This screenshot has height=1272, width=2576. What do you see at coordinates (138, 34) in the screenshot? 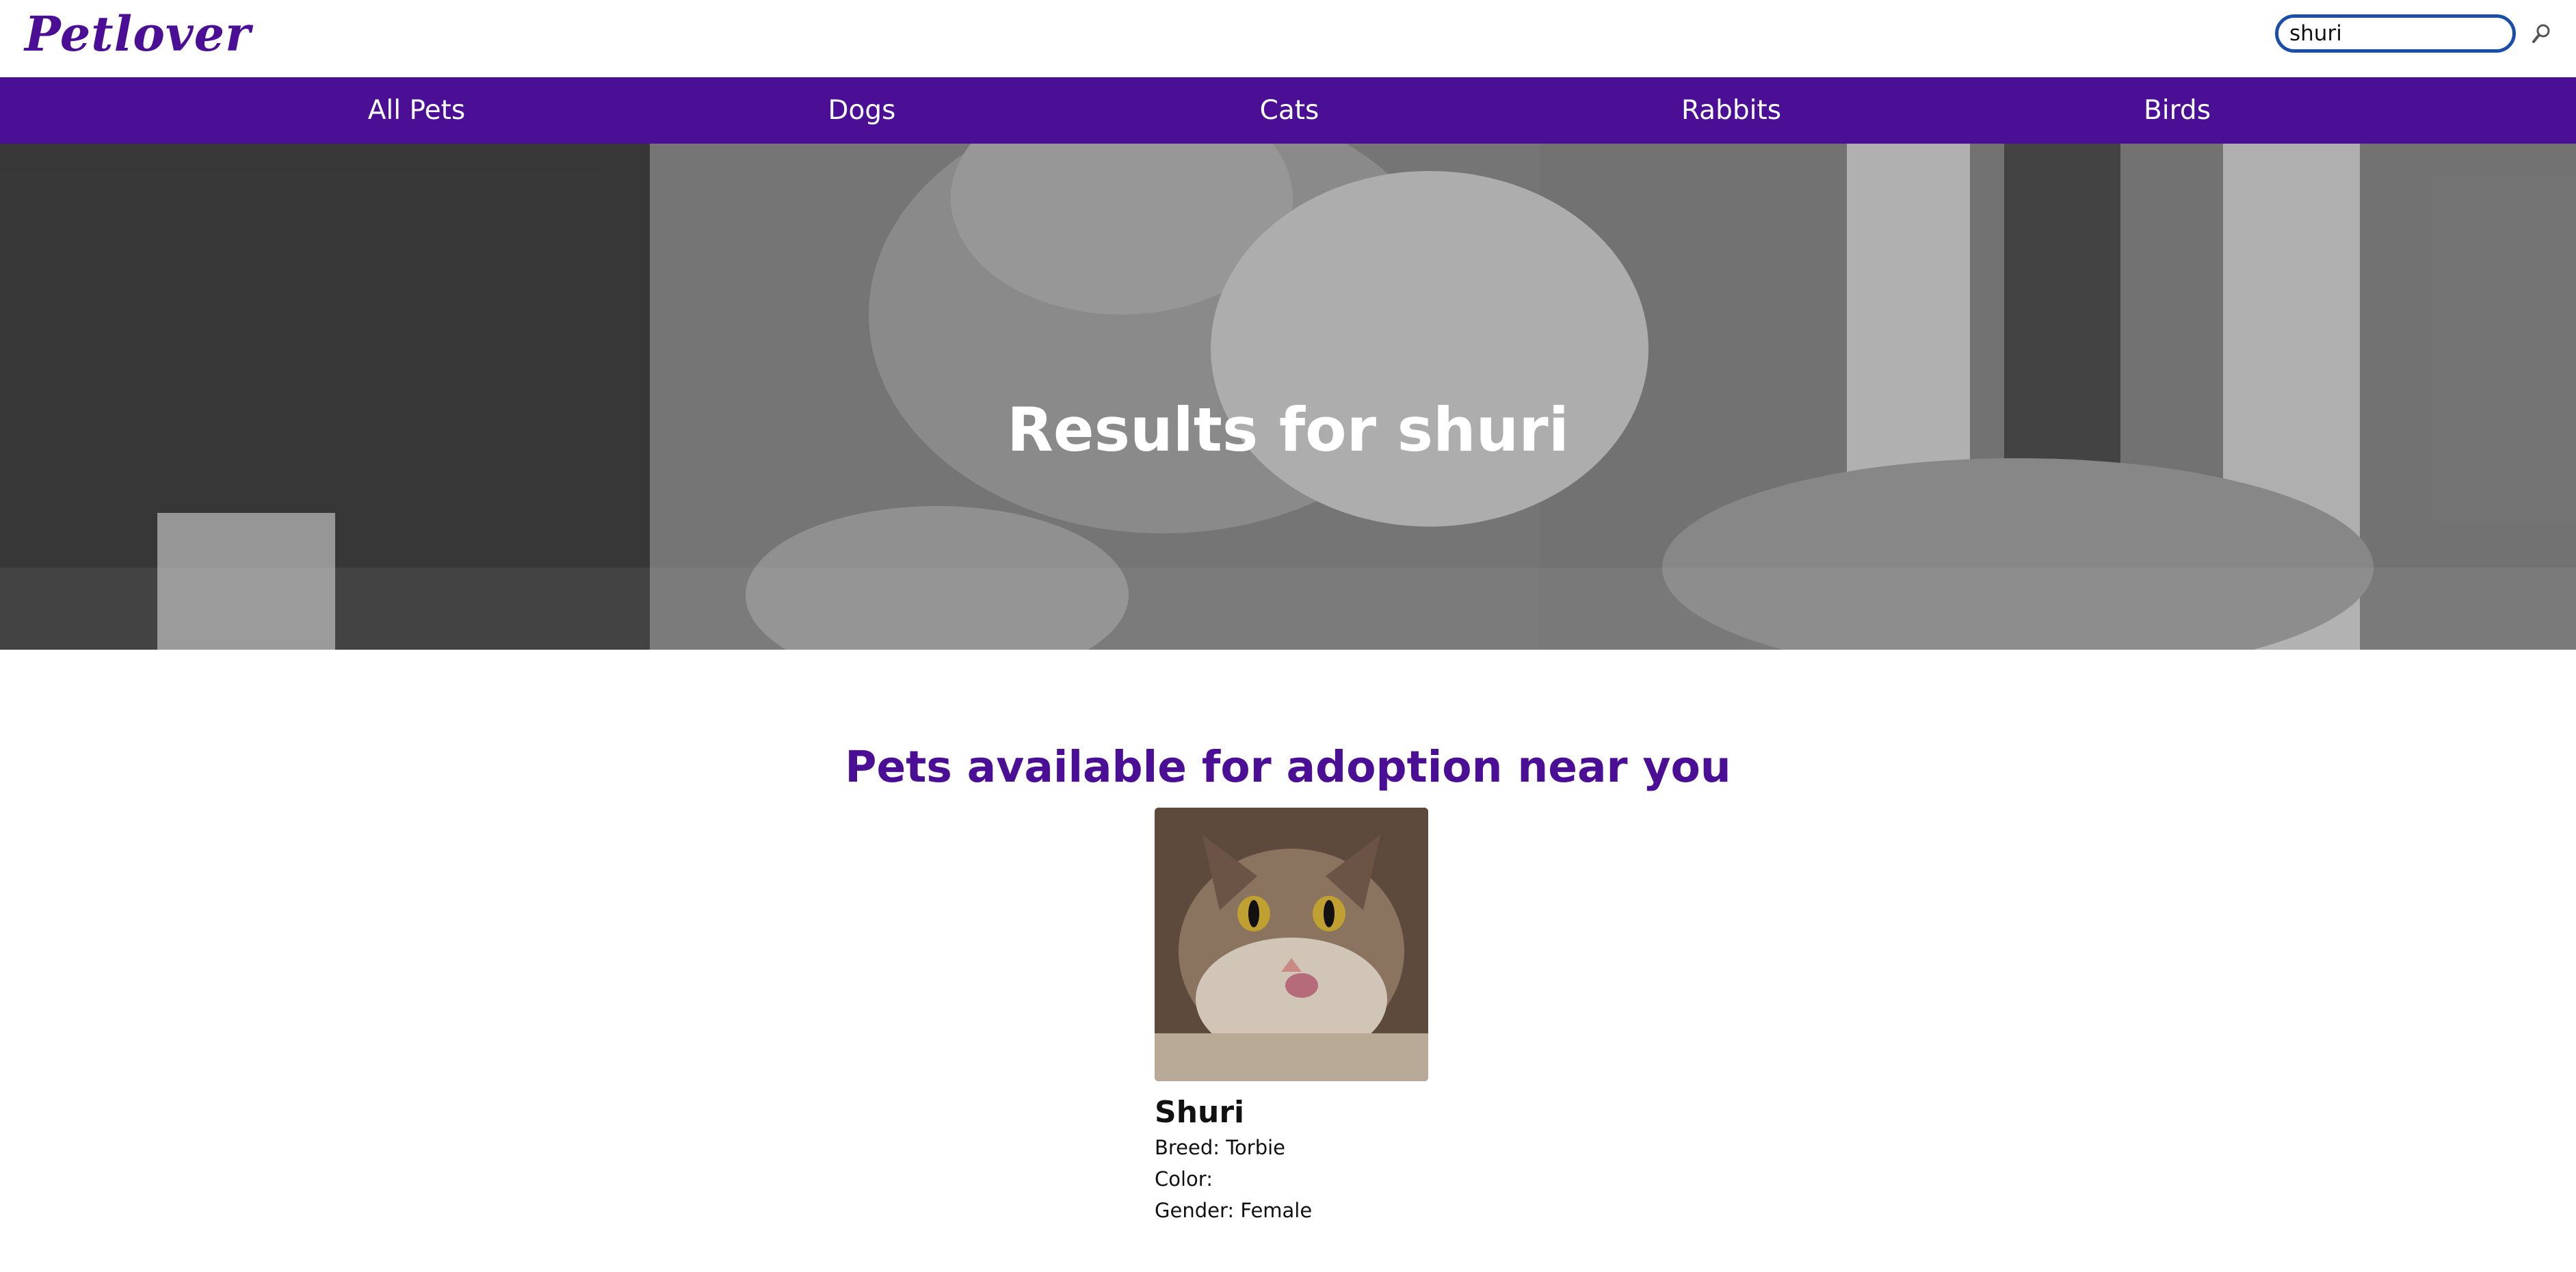
I see `brand-logo: Petlover` at bounding box center [138, 34].